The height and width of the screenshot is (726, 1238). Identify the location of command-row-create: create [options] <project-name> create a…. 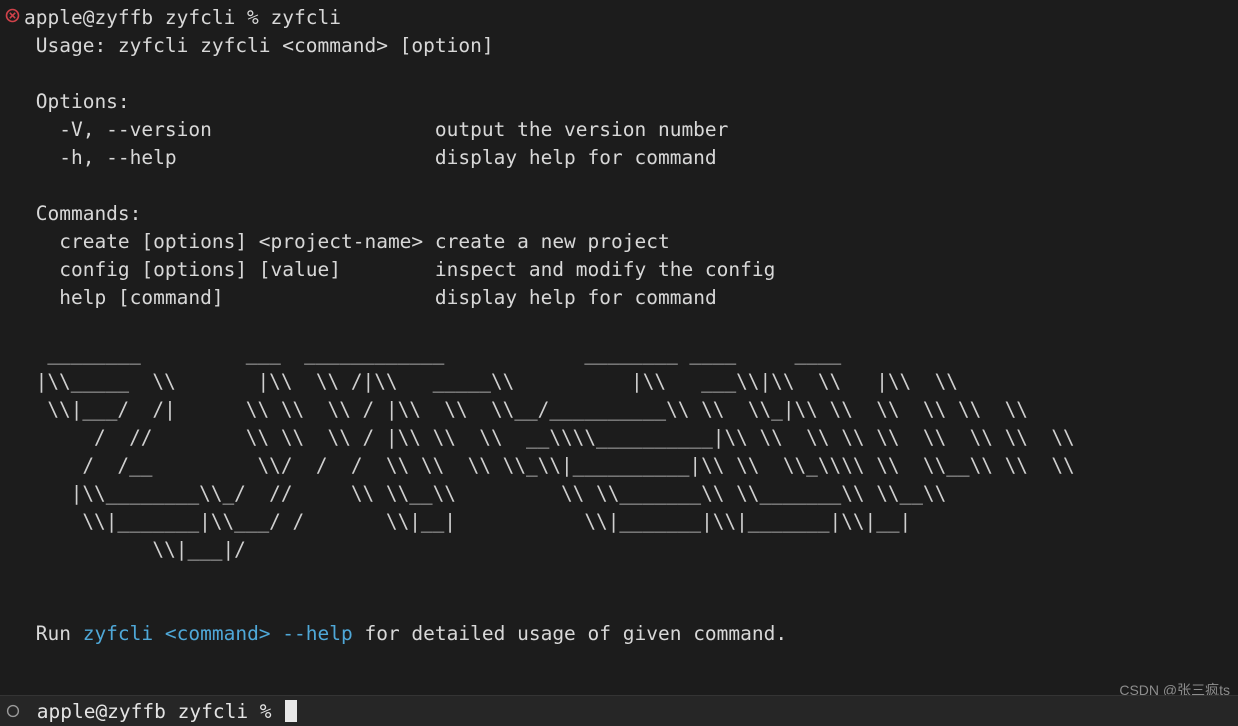
(619, 242).